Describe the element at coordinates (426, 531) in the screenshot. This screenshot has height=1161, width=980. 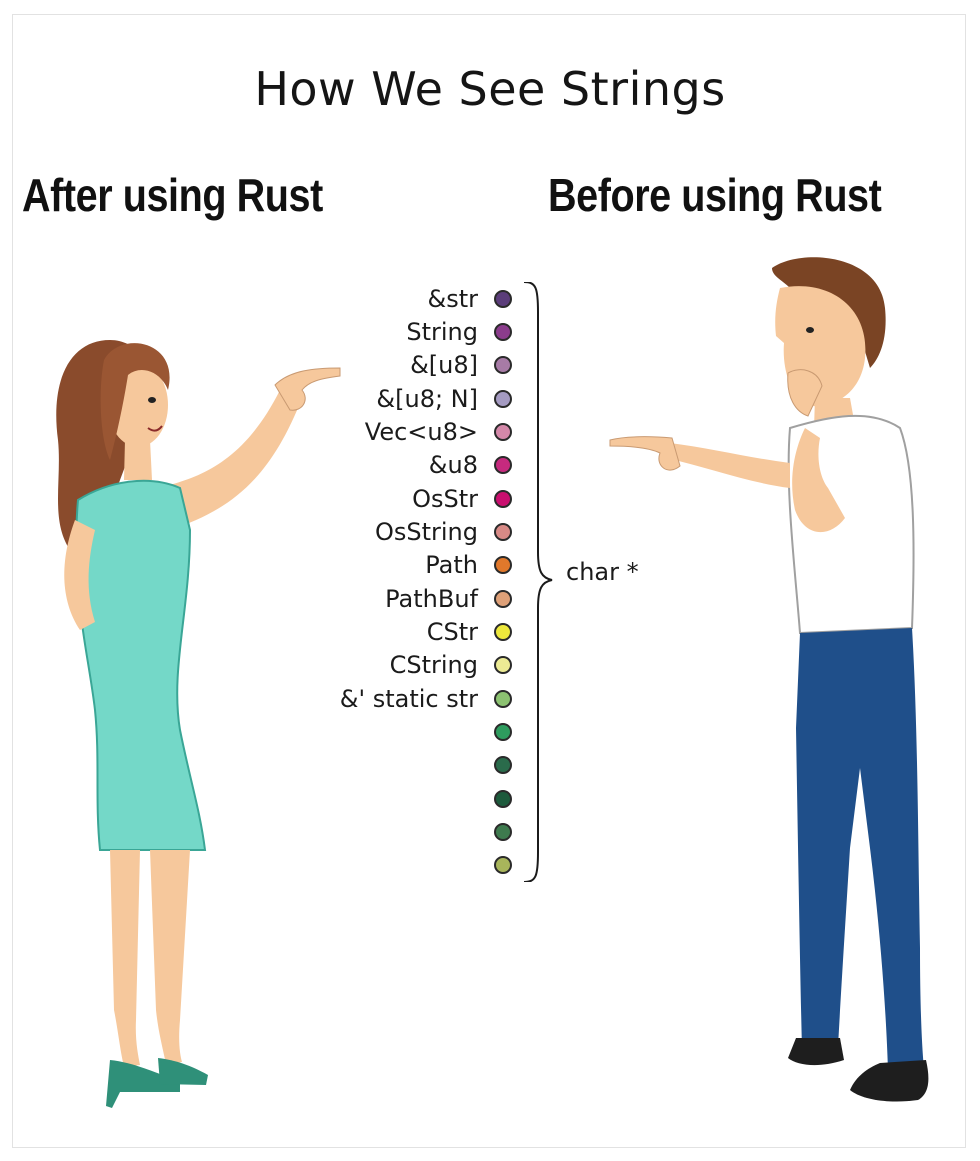
I see `type-label: OsString` at that location.